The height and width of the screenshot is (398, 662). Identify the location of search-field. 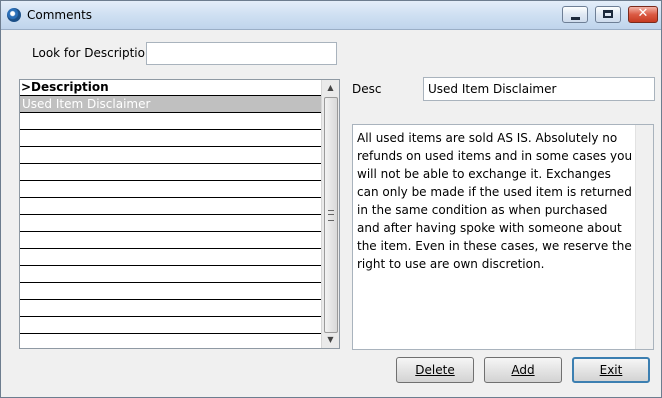
(241, 53).